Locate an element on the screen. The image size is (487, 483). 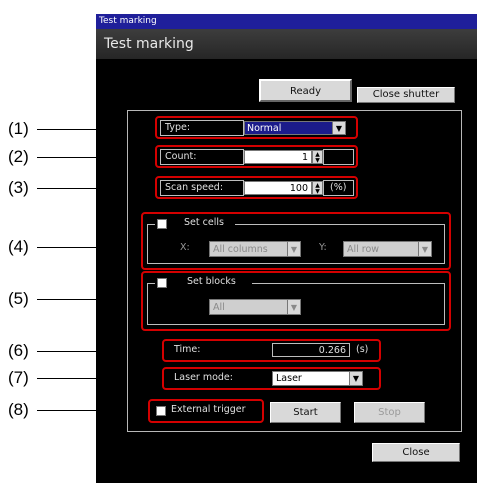
laser-mode-select: Laser ▼ is located at coordinates (317, 378).